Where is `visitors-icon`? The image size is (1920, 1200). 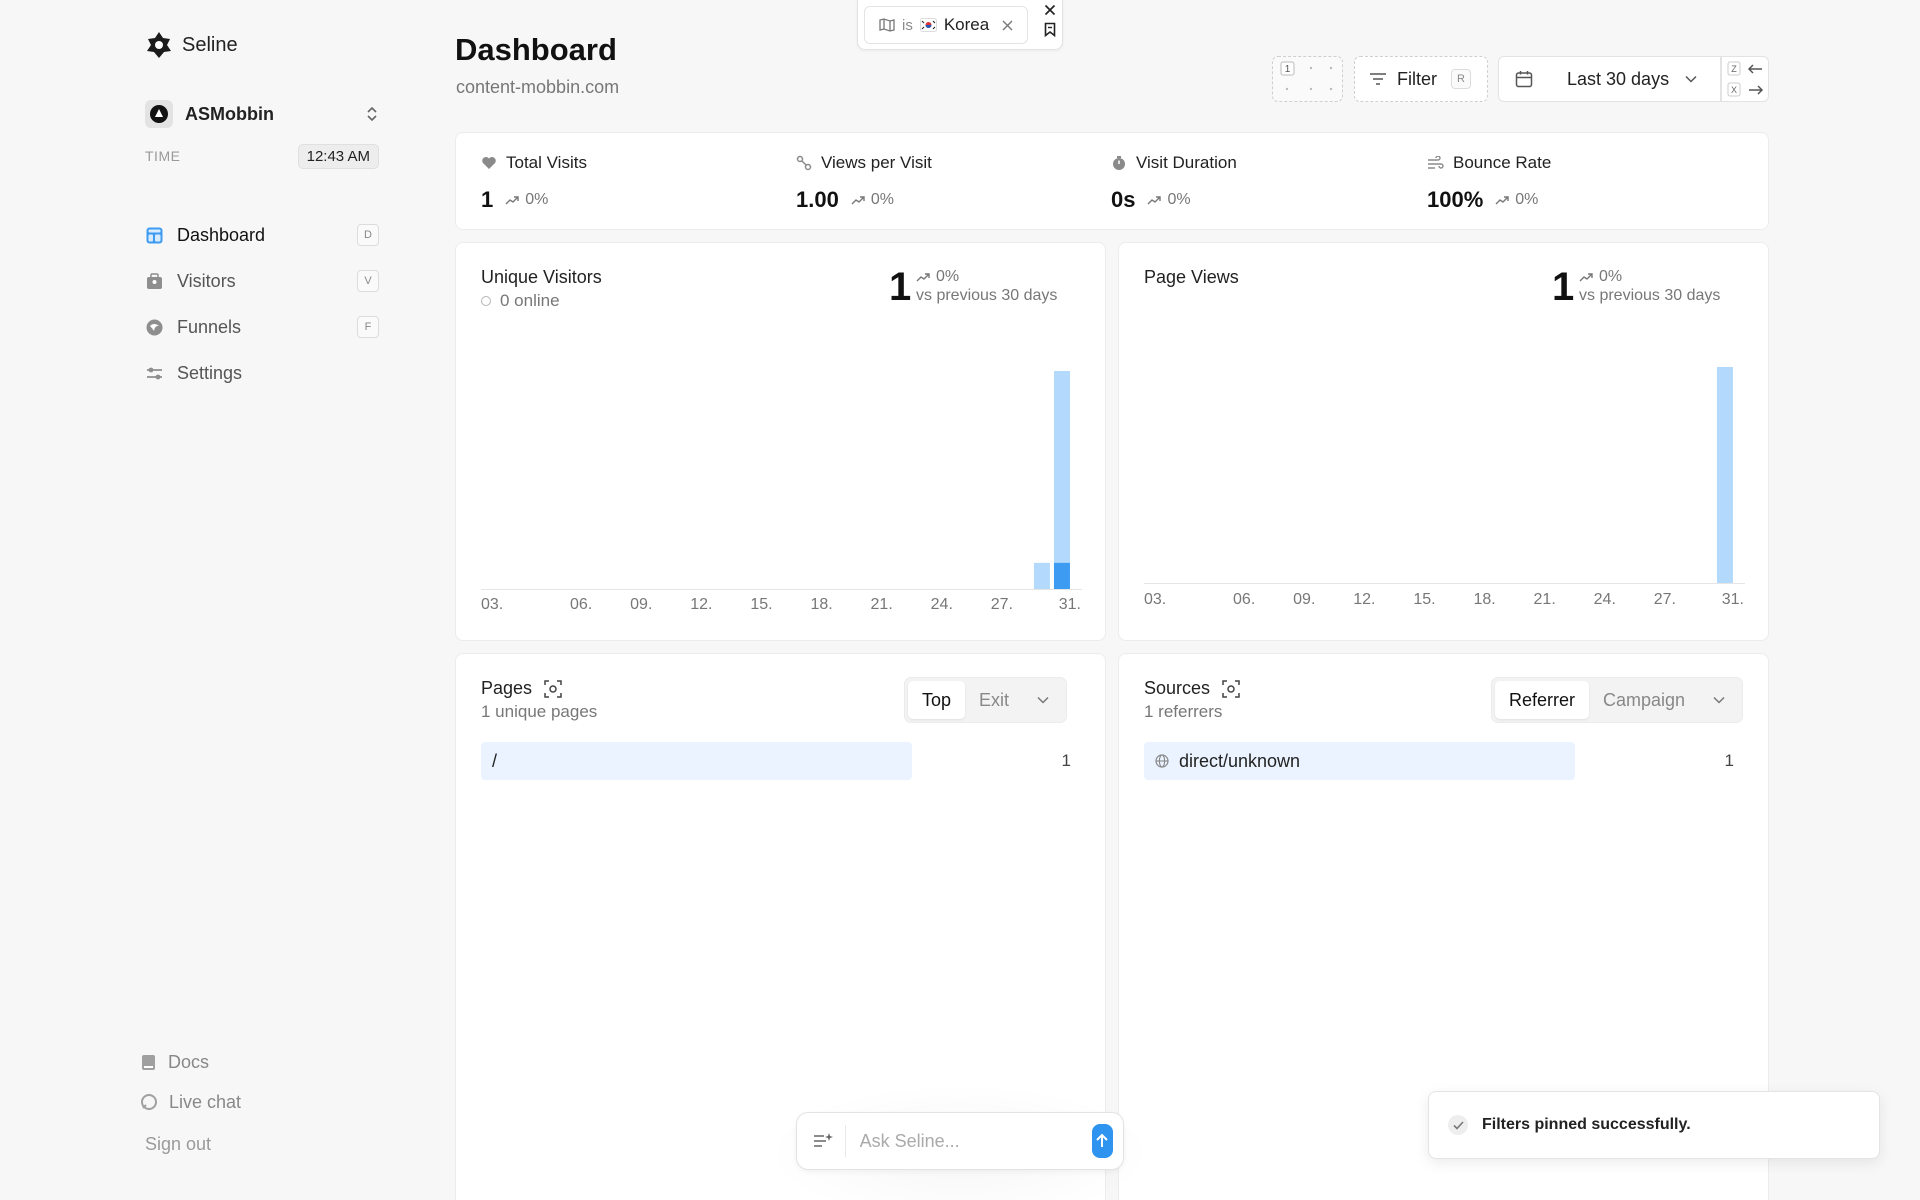
visitors-icon is located at coordinates (154, 281).